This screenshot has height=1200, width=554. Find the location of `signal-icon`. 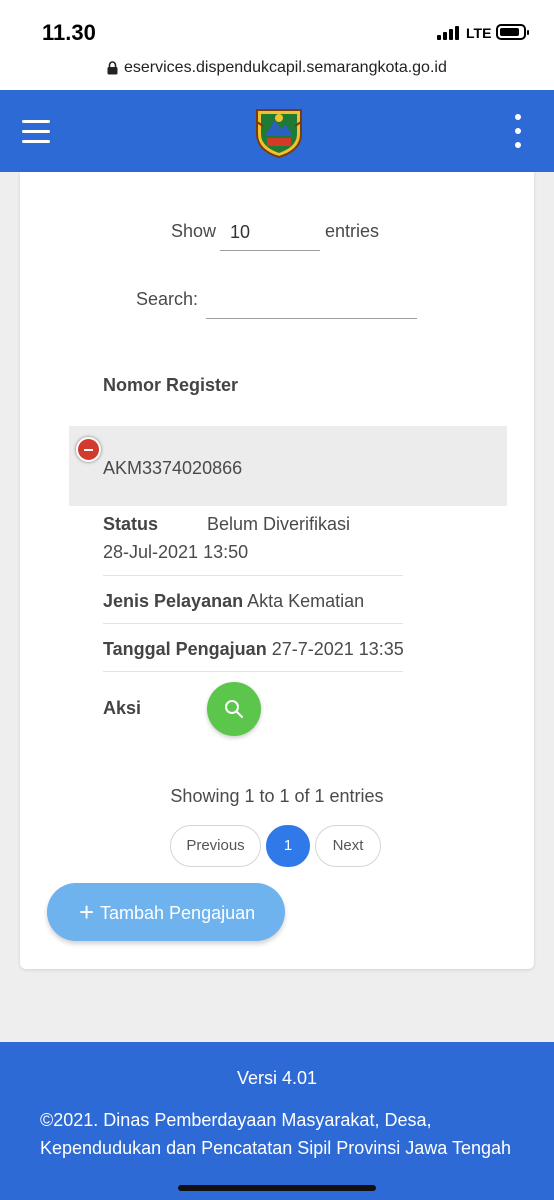

signal-icon is located at coordinates (448, 33).